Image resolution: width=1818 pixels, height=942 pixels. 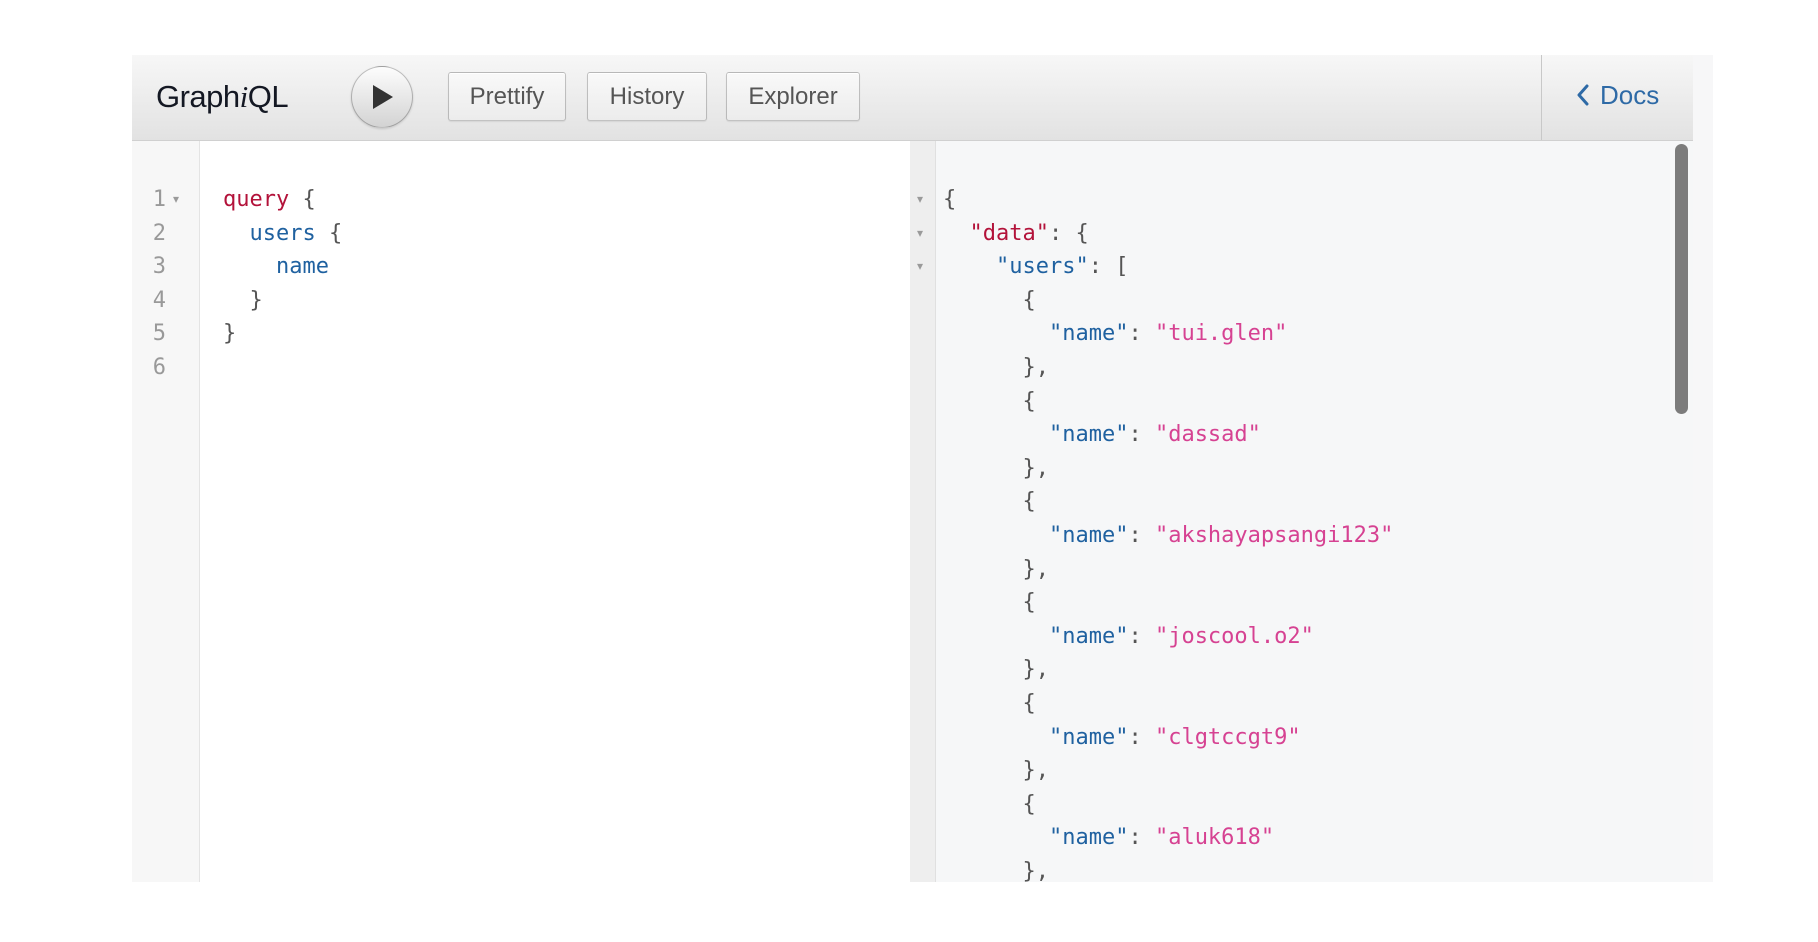 I want to click on code-line: users {, so click(x=282, y=234).